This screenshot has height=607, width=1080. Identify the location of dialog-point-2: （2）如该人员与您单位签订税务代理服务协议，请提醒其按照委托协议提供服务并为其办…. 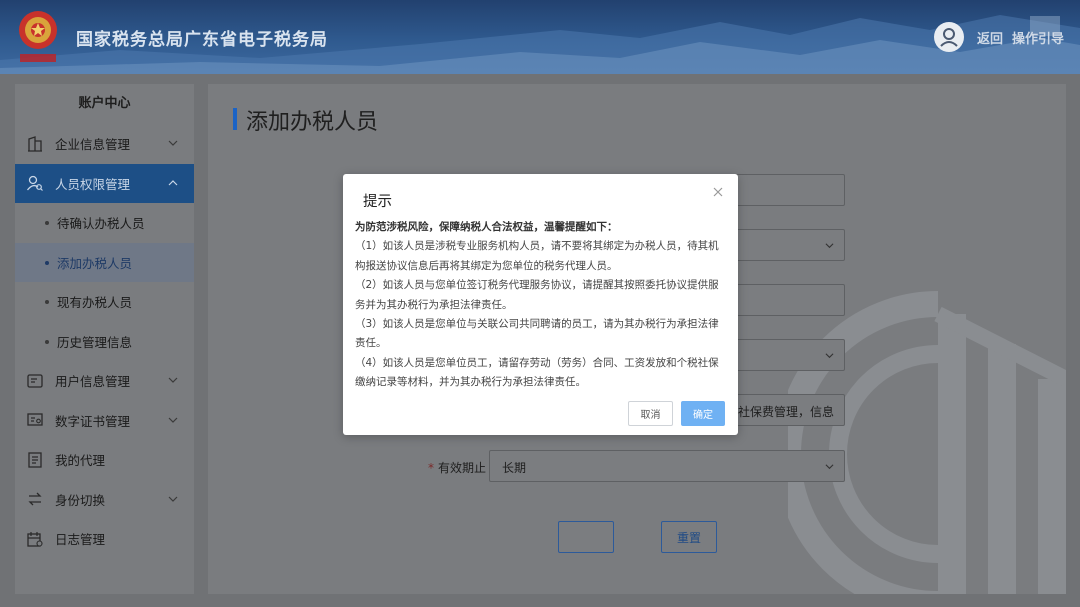
(537, 295).